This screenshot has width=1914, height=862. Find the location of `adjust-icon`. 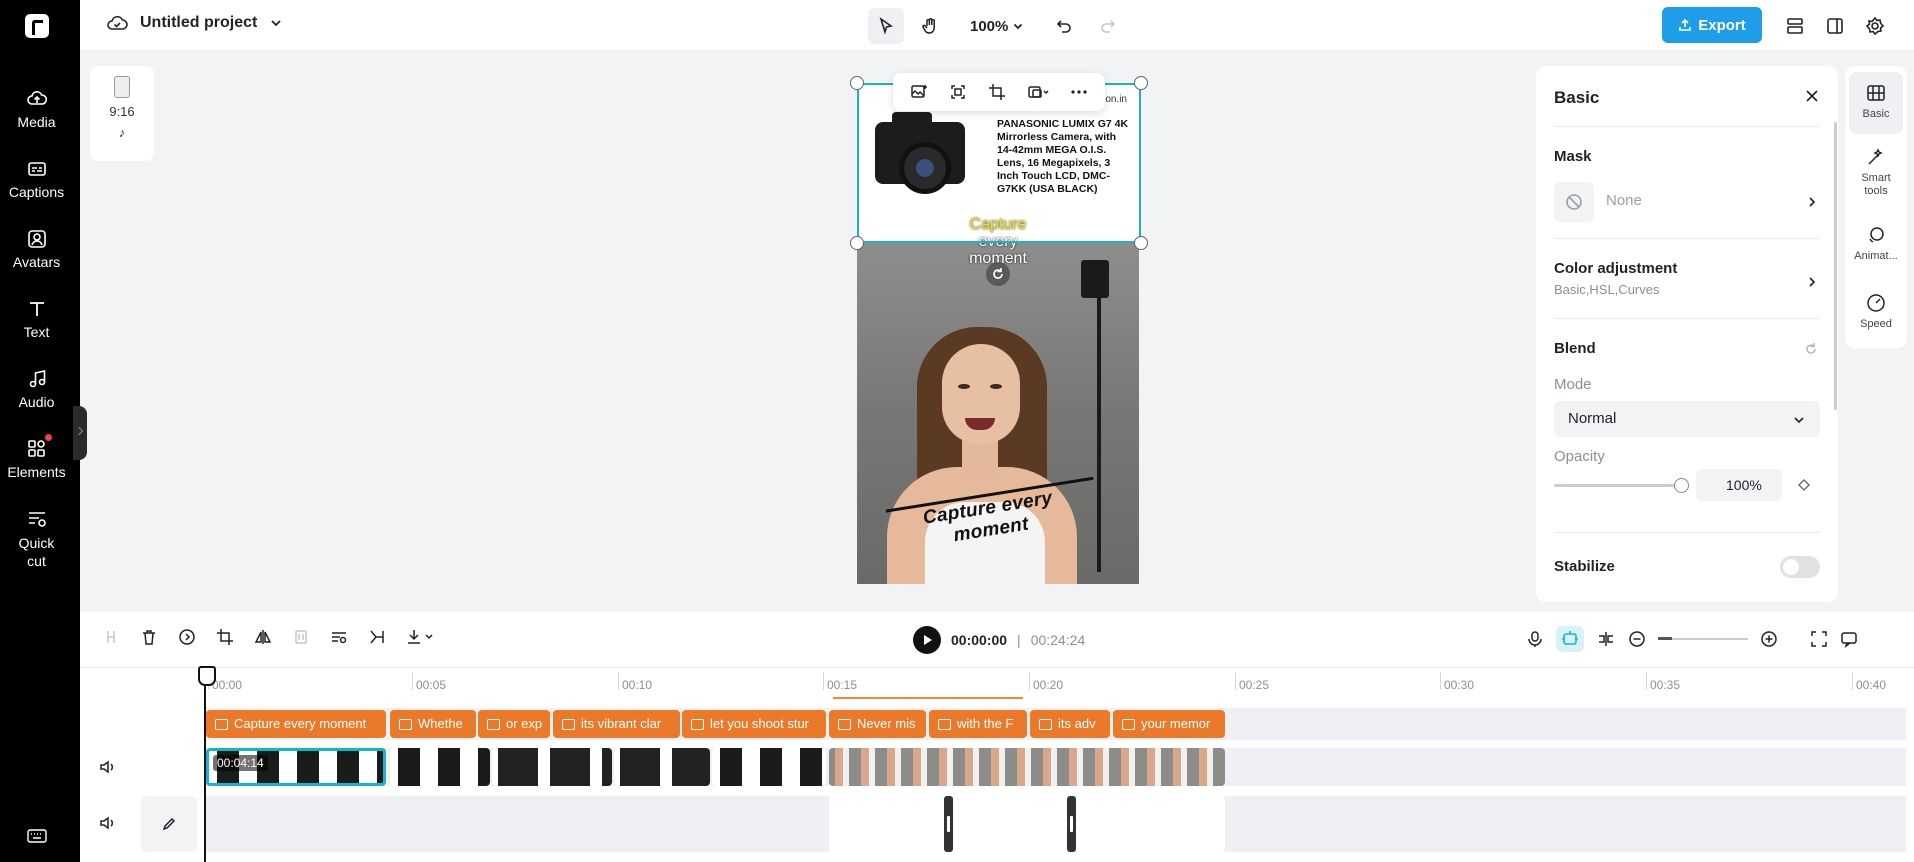

adjust-icon is located at coordinates (339, 637).